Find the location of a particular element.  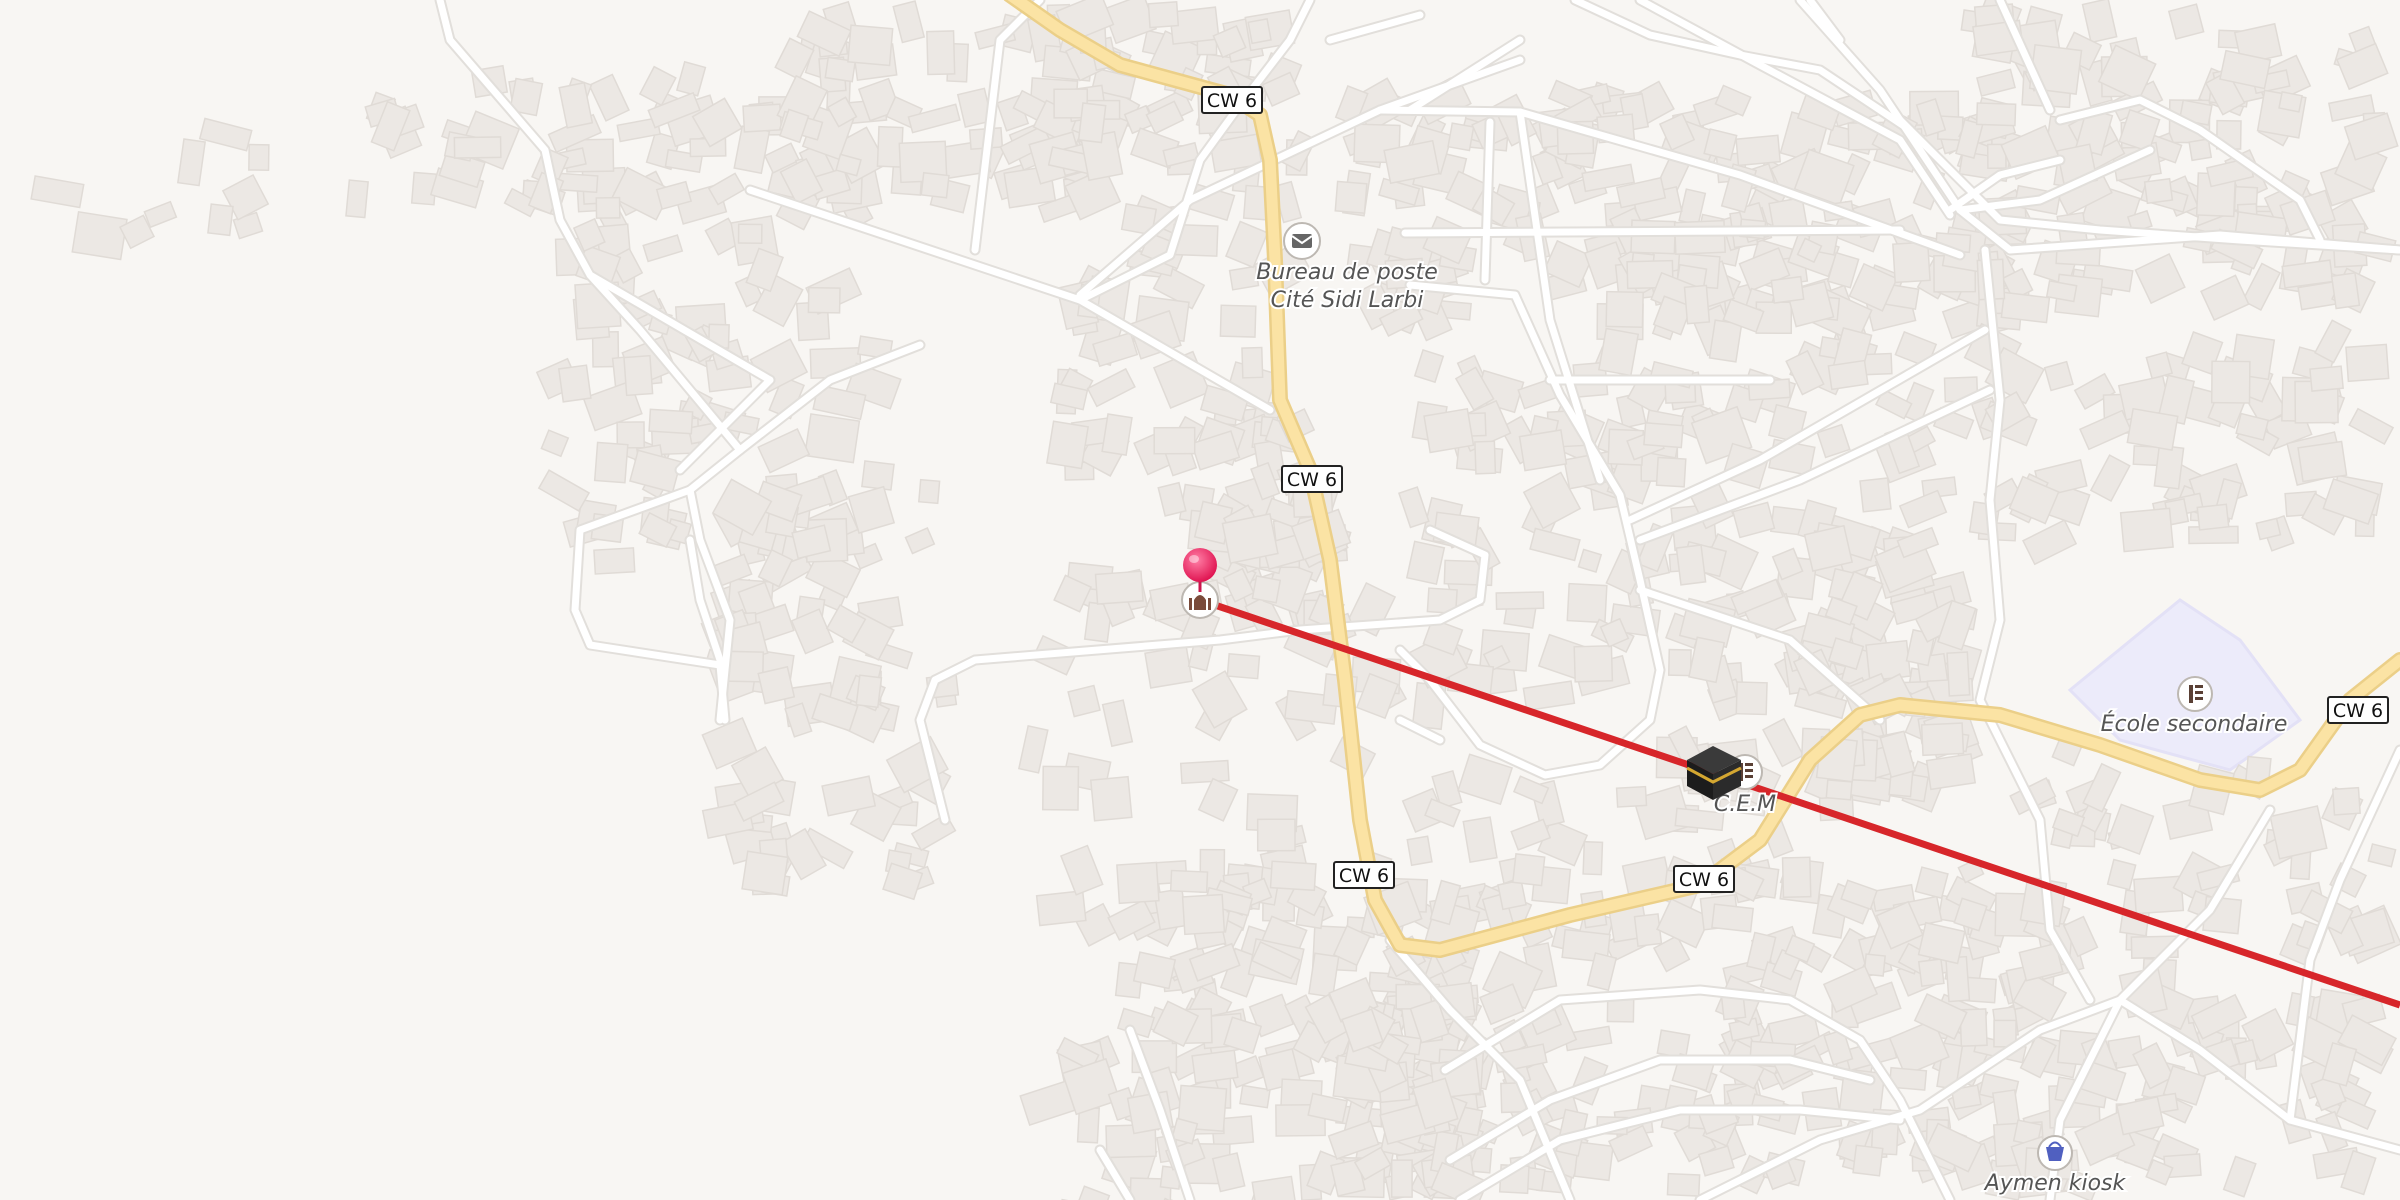

poi-label: Aymen kiosk is located at coordinates (2055, 1183).